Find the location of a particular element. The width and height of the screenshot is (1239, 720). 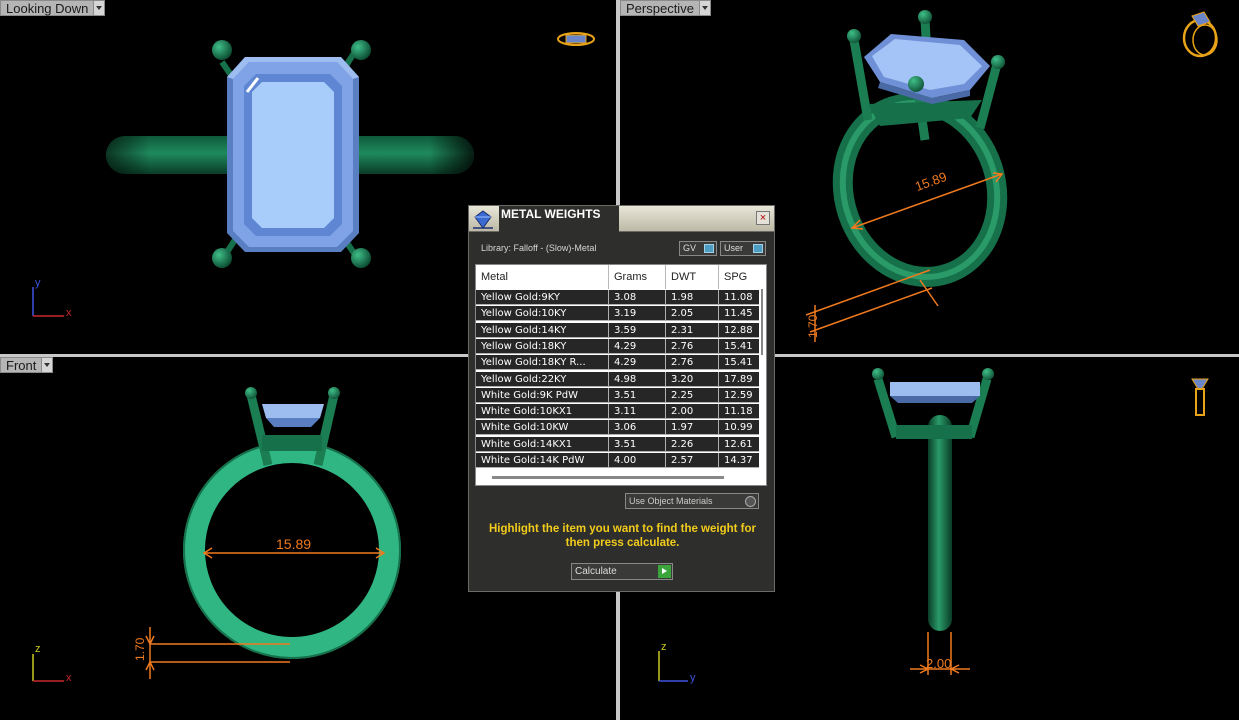

cell-spg: 12.61 is located at coordinates (738, 444).